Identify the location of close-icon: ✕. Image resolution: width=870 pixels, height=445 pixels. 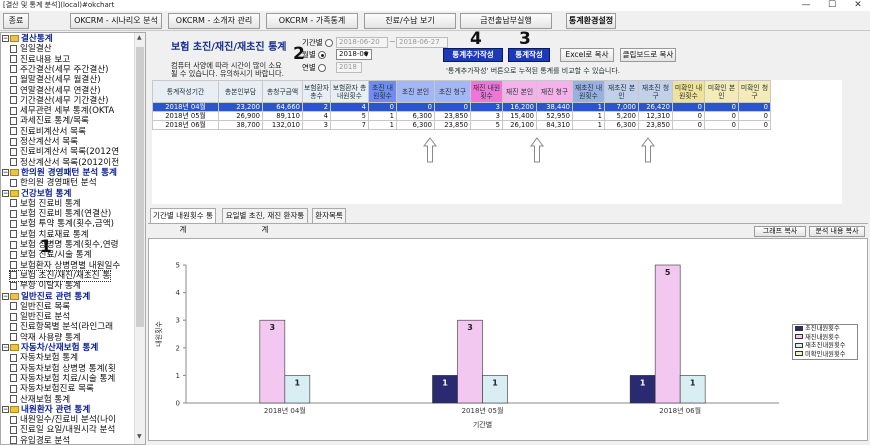
(858, 5).